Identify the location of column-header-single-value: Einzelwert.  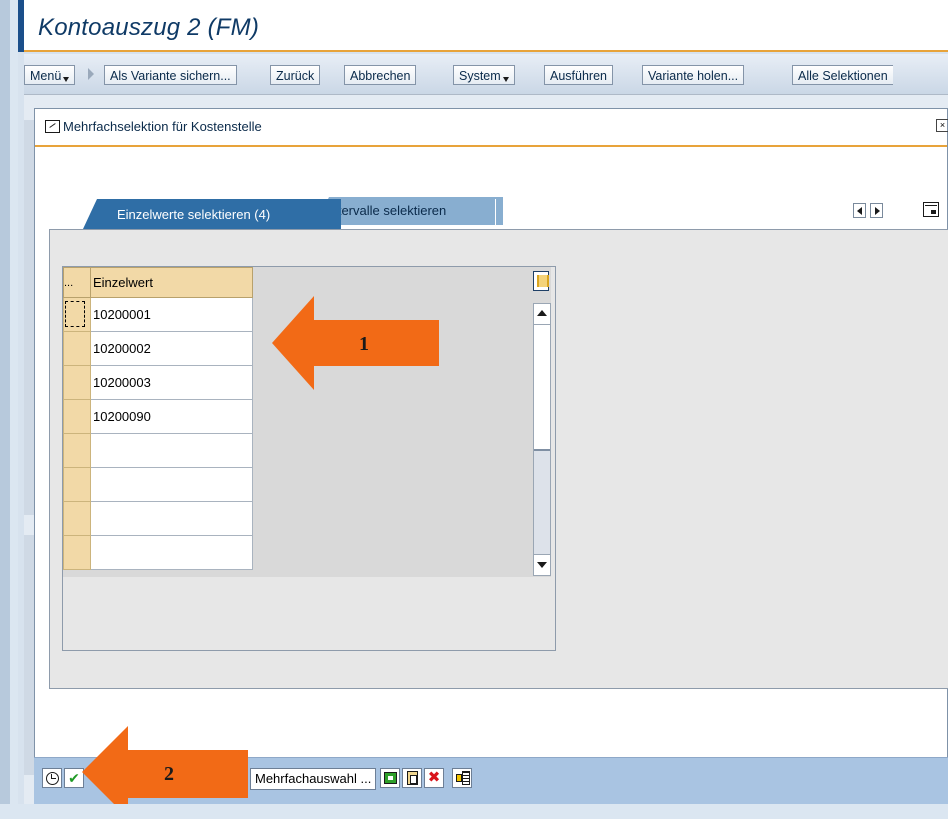
(171, 282).